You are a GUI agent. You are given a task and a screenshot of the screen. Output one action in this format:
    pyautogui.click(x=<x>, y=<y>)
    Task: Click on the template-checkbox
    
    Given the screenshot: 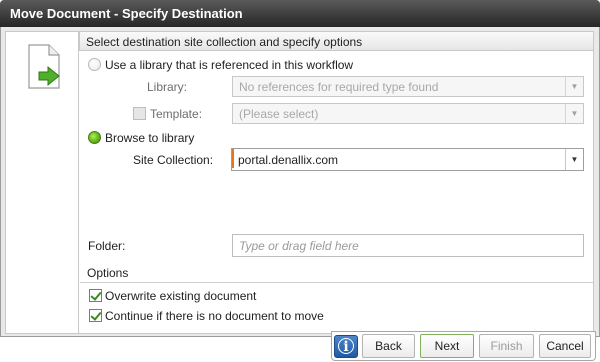 What is the action you would take?
    pyautogui.click(x=139, y=113)
    